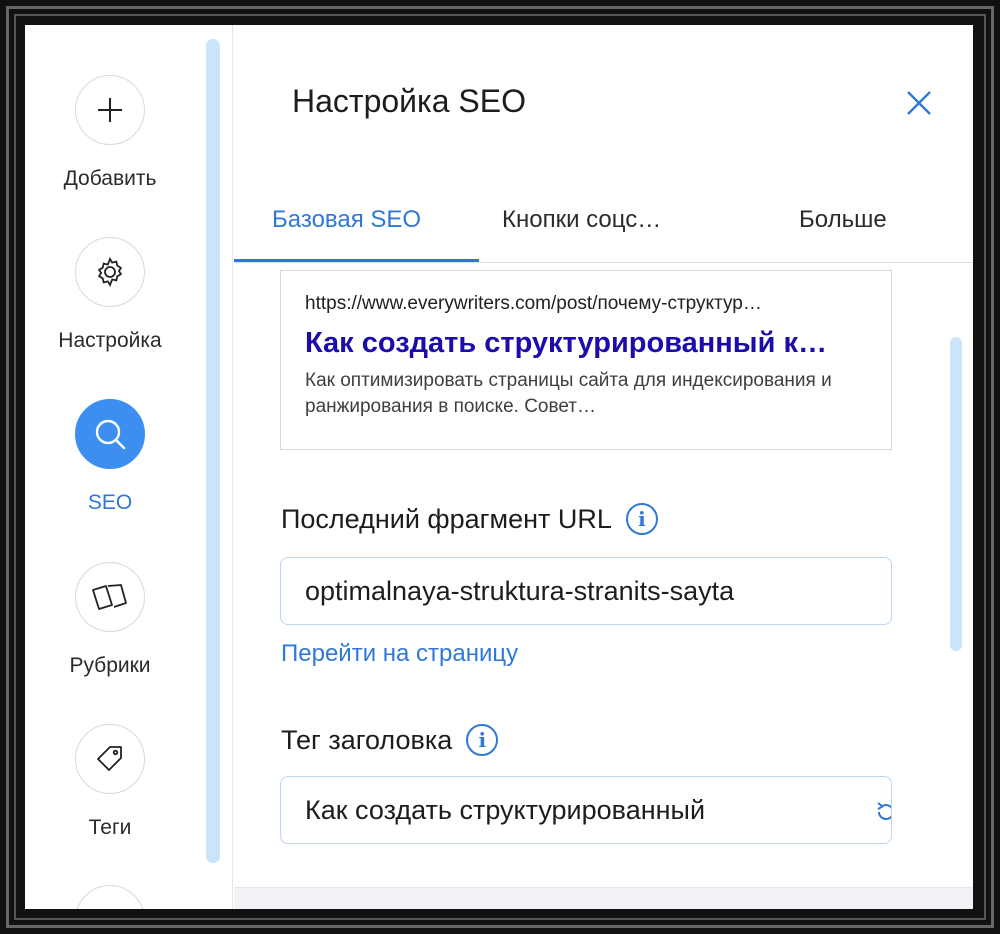 This screenshot has width=1000, height=934. I want to click on tab-basic-seo: Базовая SEO, so click(346, 233).